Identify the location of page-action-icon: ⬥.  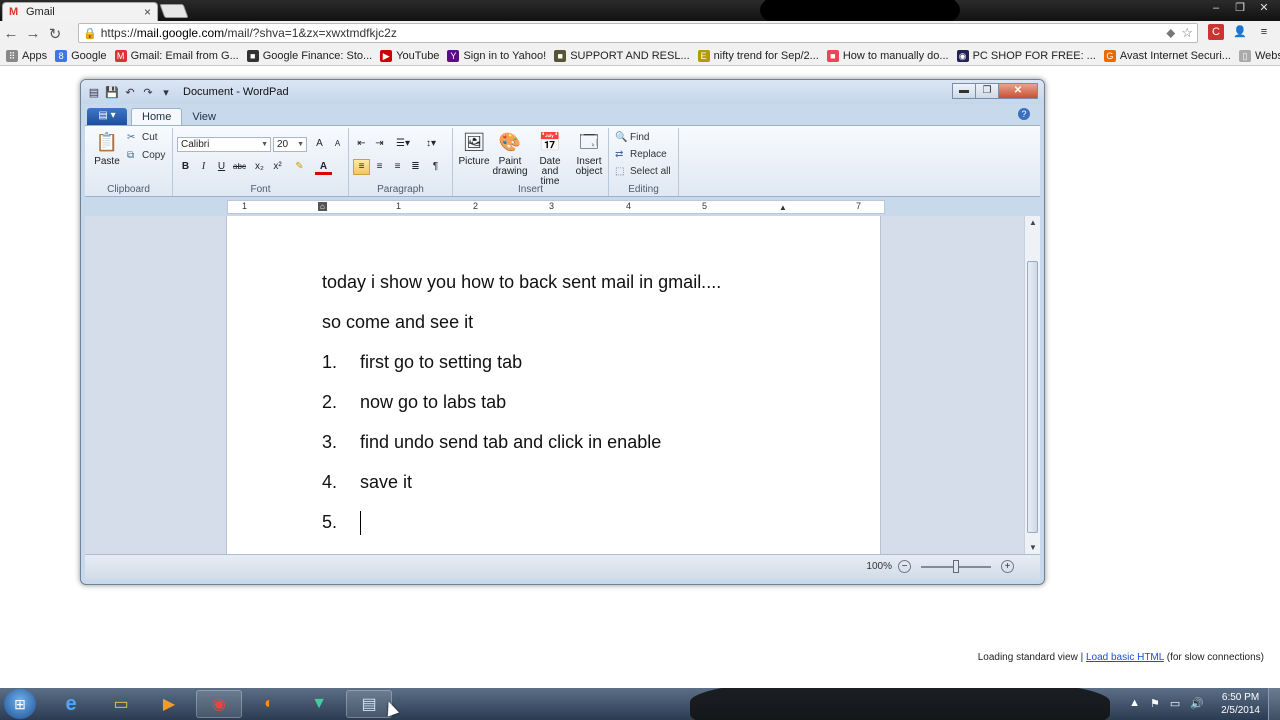
(1170, 33).